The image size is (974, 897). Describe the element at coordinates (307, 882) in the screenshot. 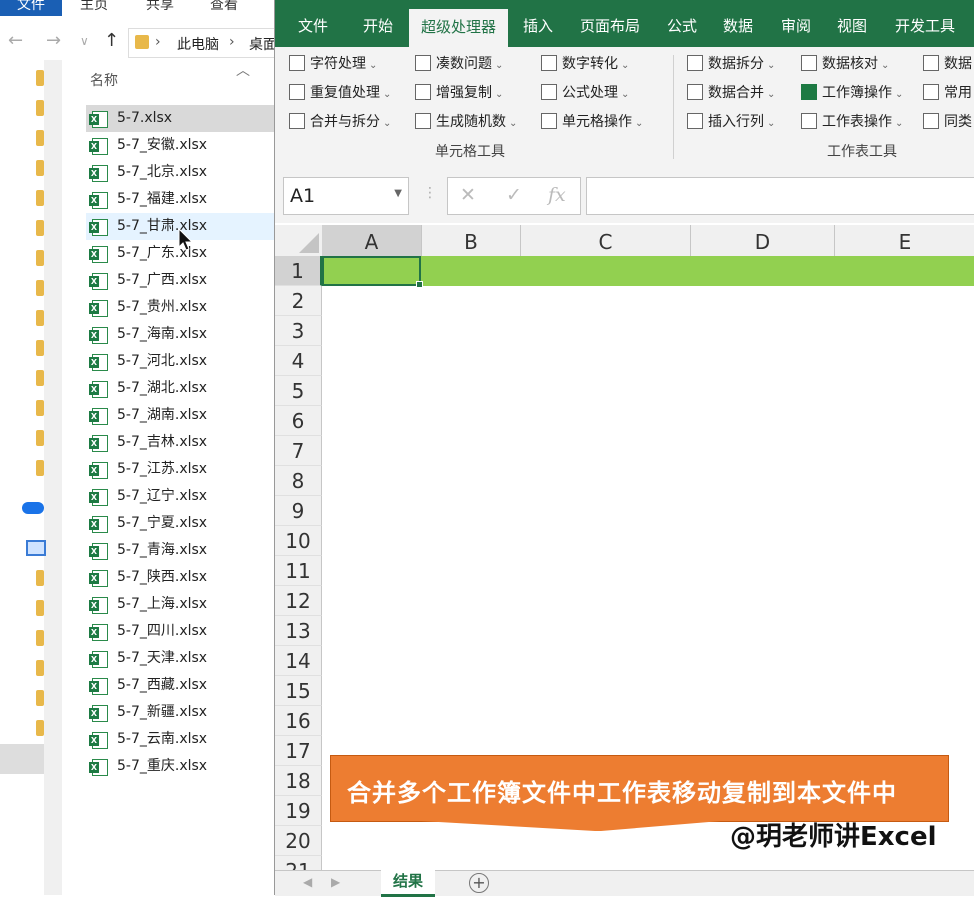

I see `scroll-left-icon: ◀` at that location.